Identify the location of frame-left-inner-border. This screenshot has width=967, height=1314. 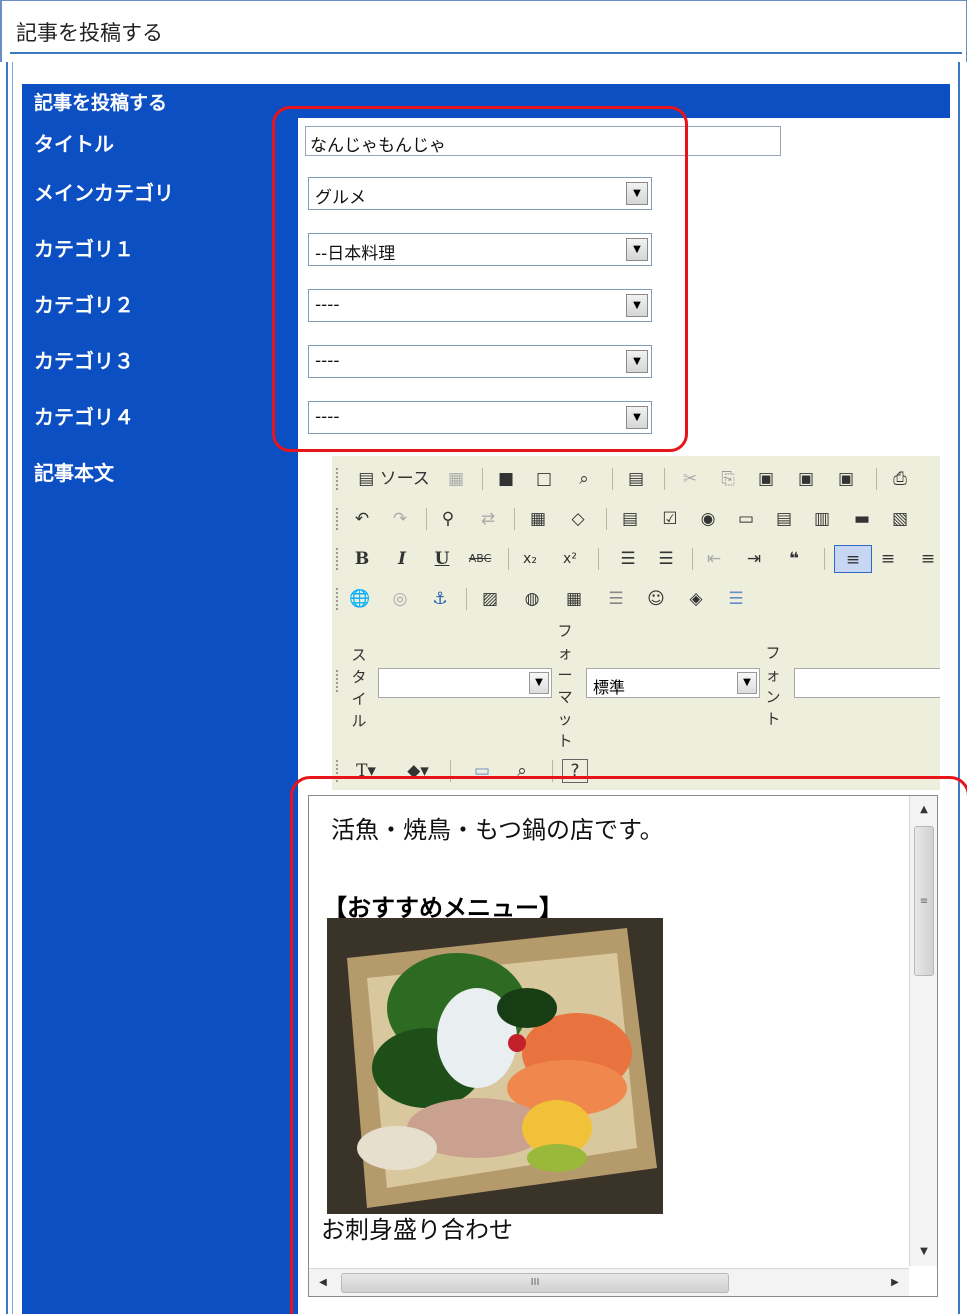
(12, 688).